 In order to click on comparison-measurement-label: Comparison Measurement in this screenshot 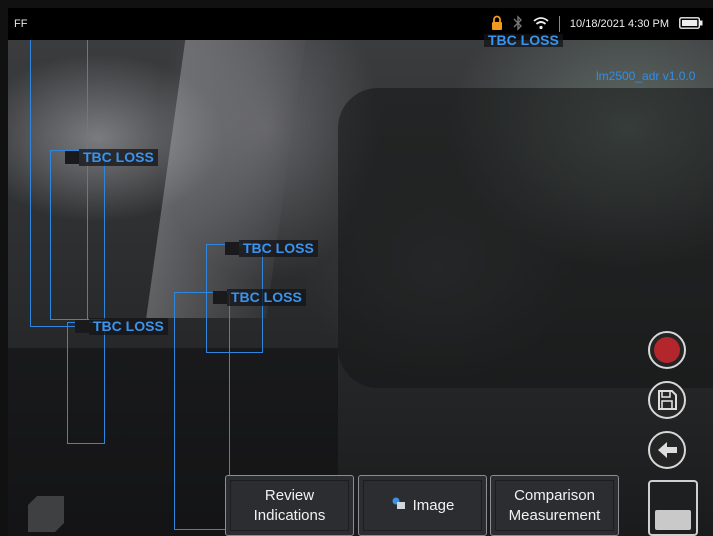, I will do `click(555, 506)`.